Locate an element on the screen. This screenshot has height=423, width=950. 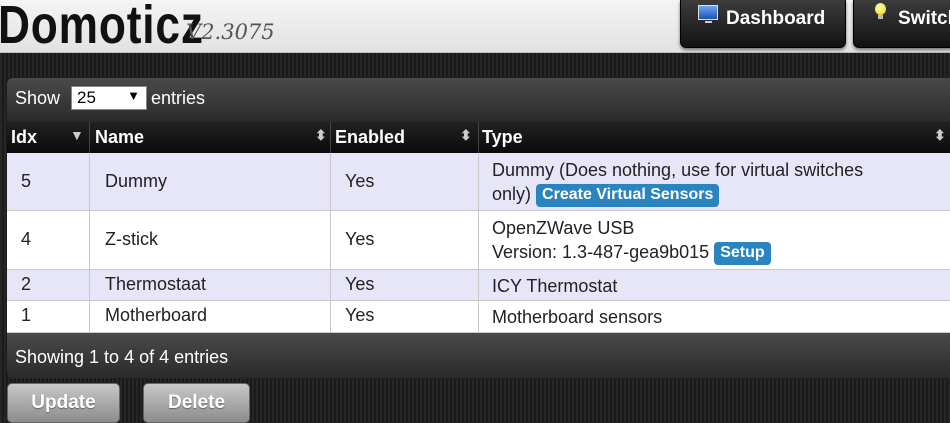
monitor-icon is located at coordinates (708, 14).